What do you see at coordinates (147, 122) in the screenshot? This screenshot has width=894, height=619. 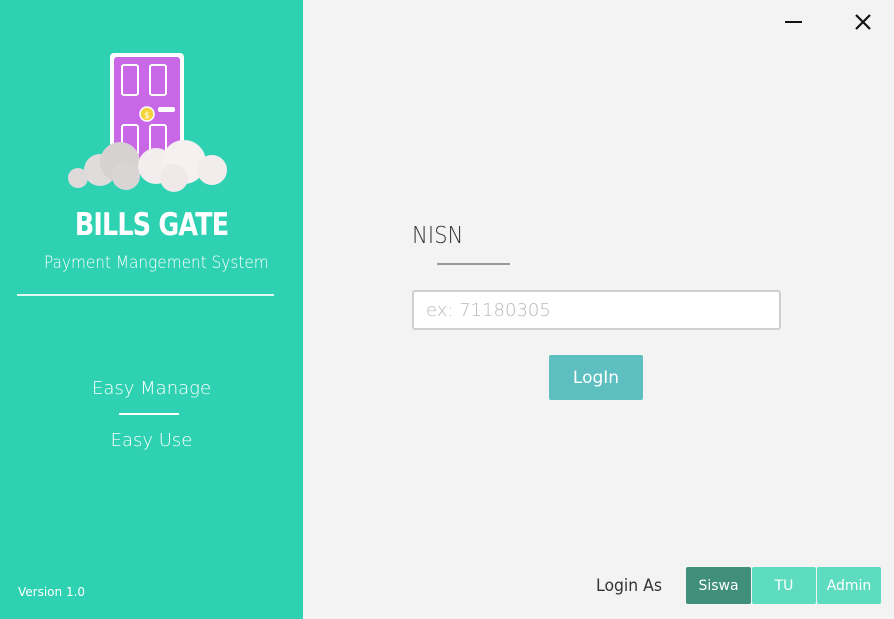 I see `door-on-cloud-icon: $` at bounding box center [147, 122].